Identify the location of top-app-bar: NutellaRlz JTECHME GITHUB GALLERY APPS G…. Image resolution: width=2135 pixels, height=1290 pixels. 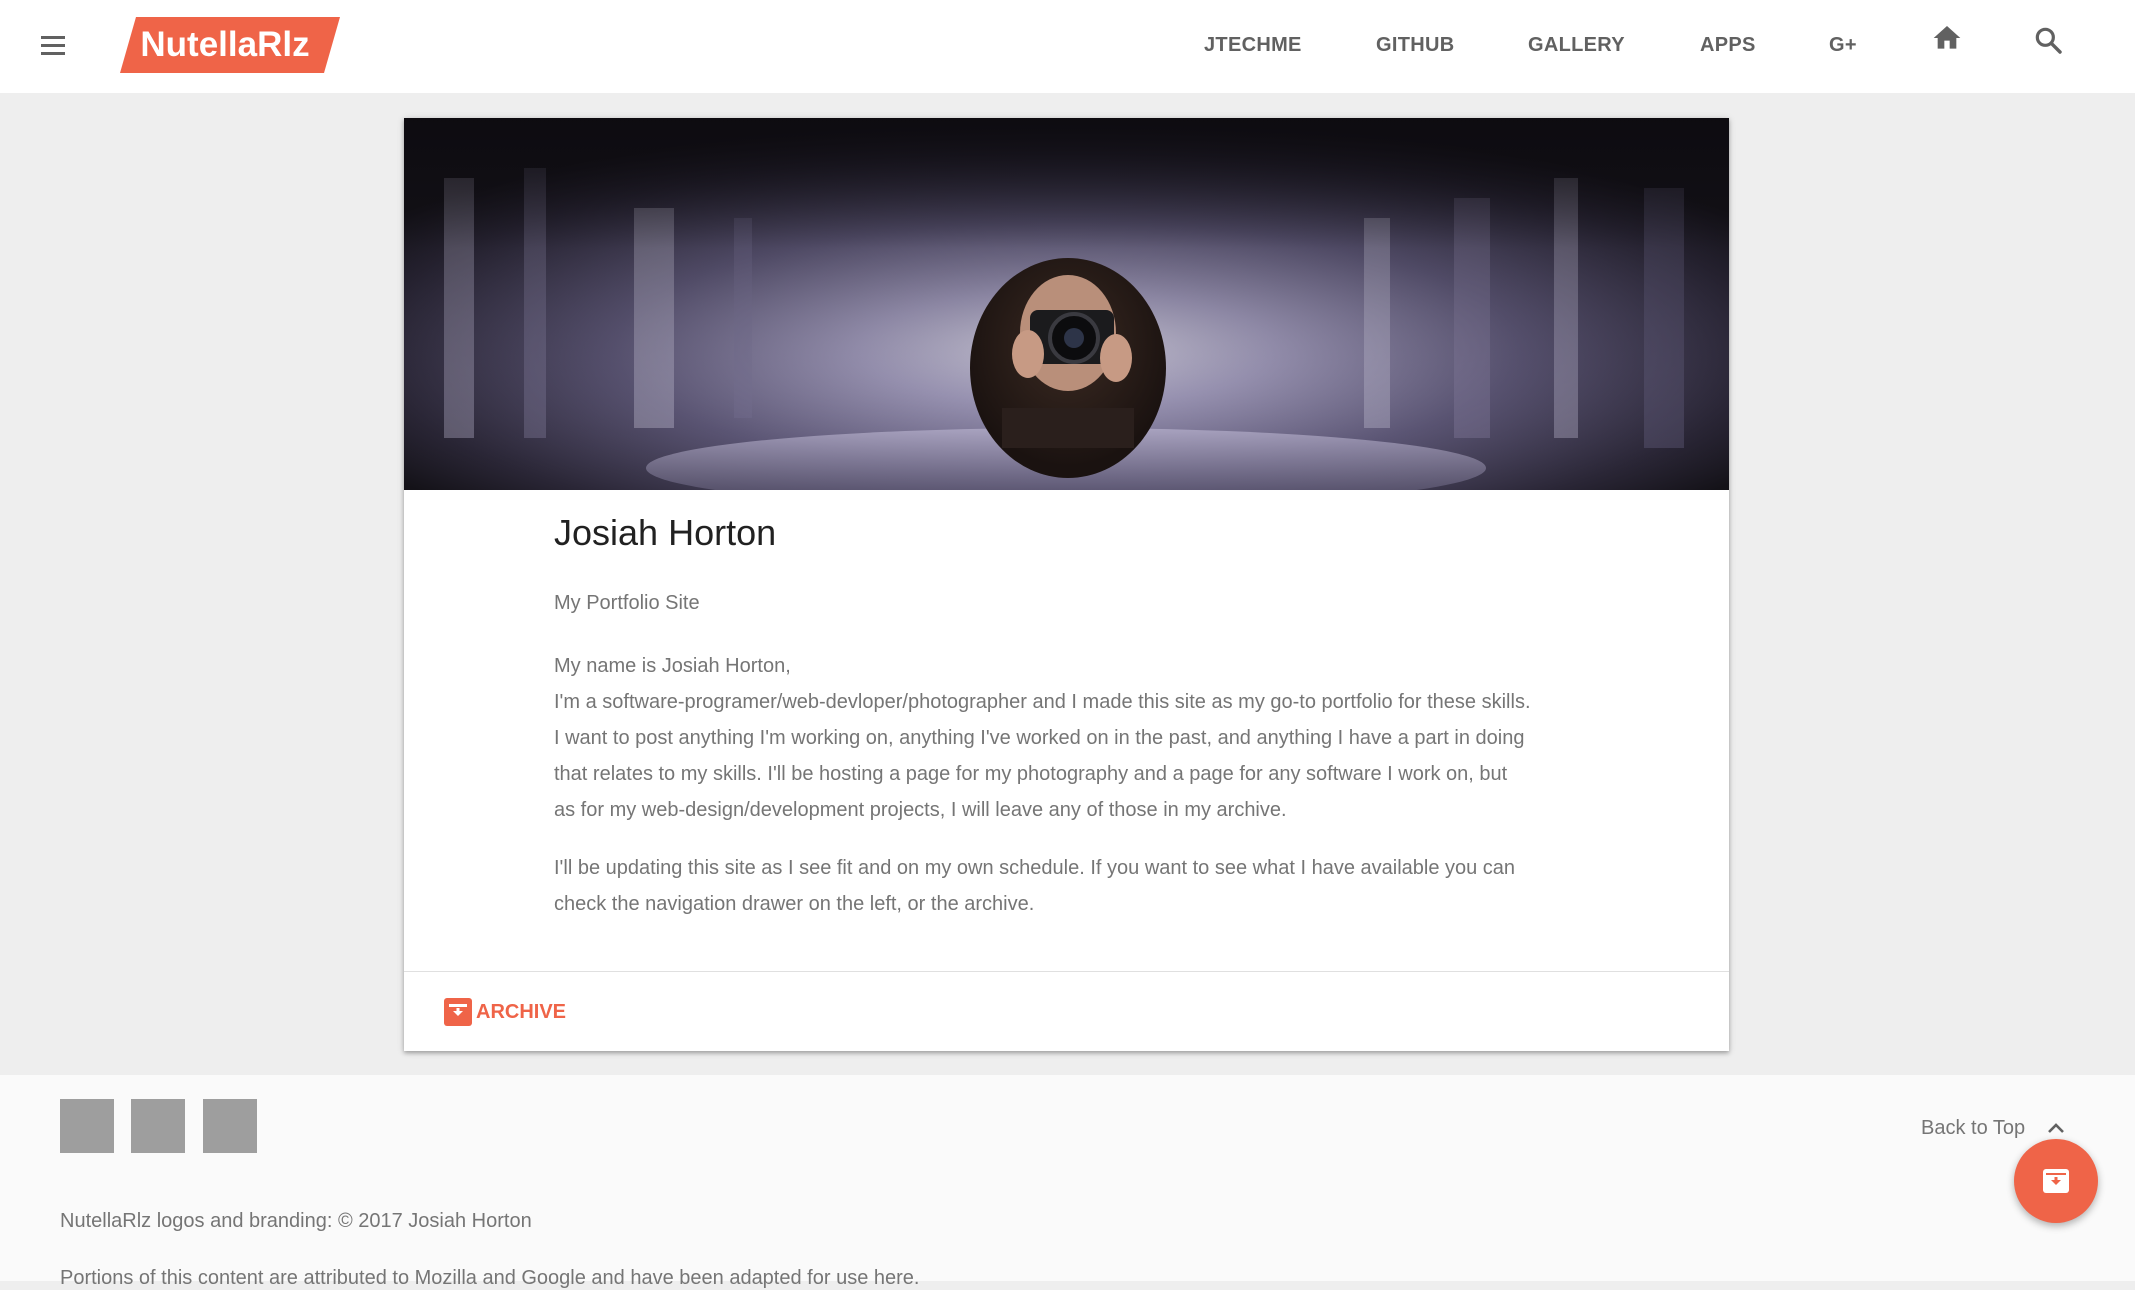
(1067, 46).